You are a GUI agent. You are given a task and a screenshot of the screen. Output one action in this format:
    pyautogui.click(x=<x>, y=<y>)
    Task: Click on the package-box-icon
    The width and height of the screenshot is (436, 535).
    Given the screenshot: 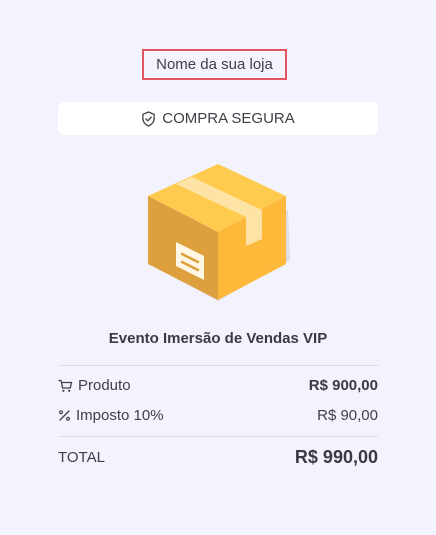 What is the action you would take?
    pyautogui.click(x=218, y=234)
    